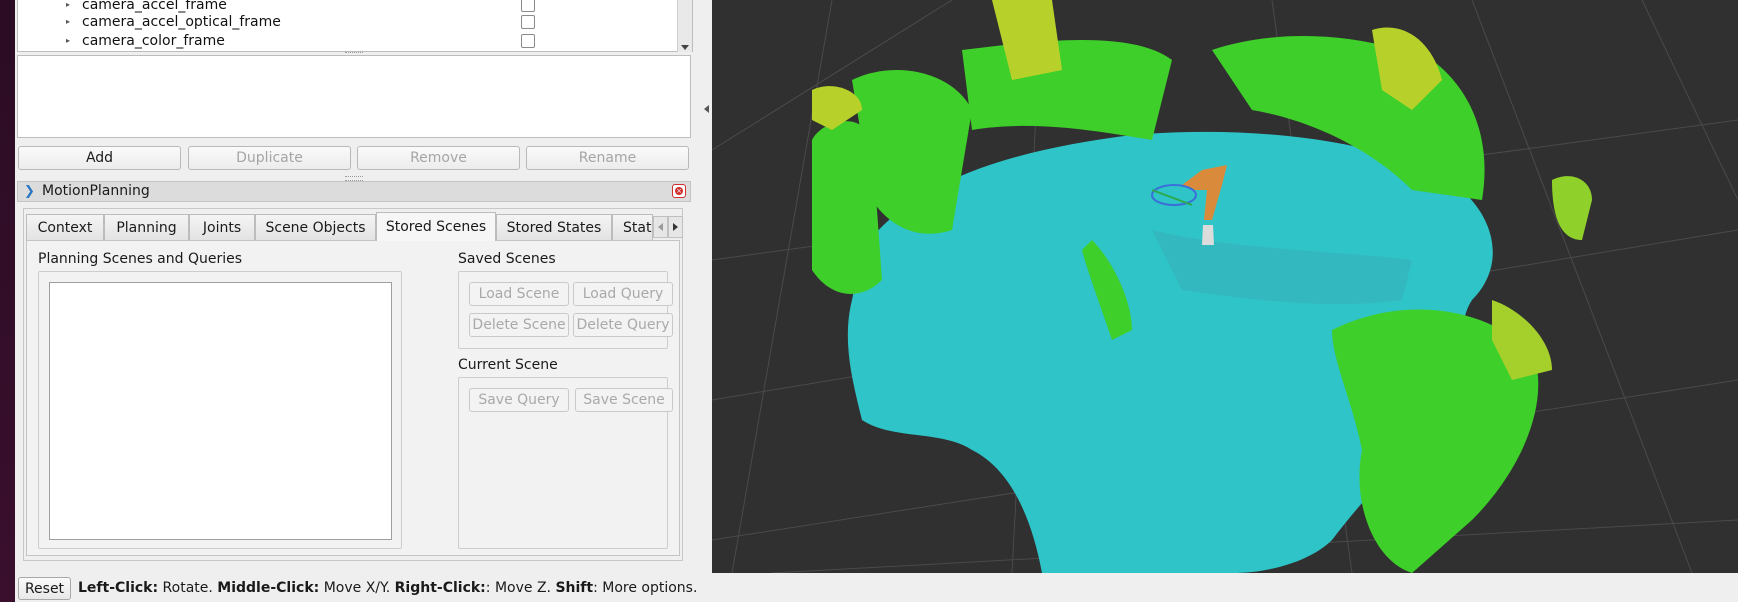 Image resolution: width=1738 pixels, height=602 pixels. Describe the element at coordinates (438, 158) in the screenshot. I see `remove-button: Remove` at that location.